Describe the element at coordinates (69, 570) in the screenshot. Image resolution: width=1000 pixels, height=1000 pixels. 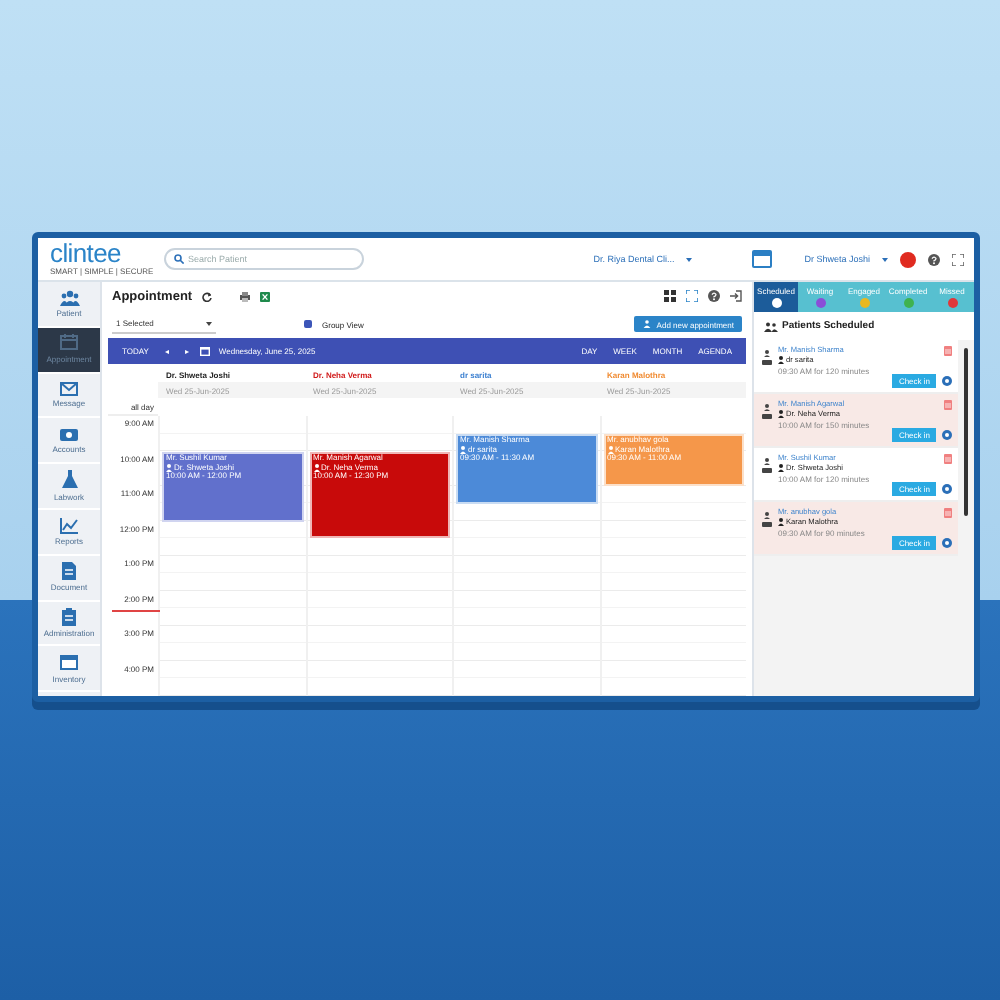
I see `document-icon` at that location.